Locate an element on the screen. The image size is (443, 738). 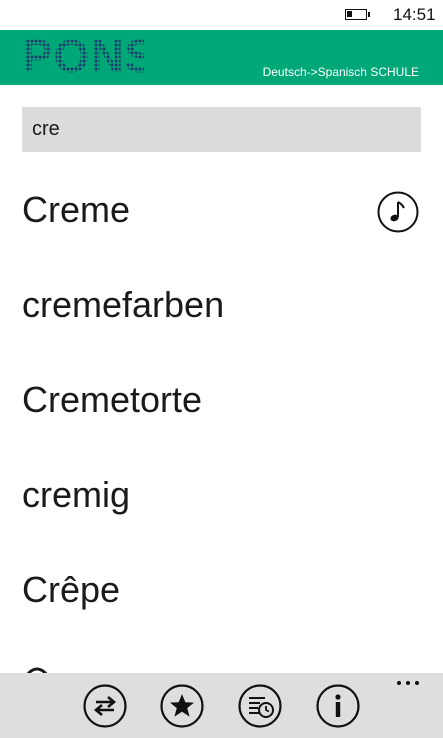
dictionary-label: Deutsch->Spanisch SCHULE is located at coordinates (340, 72).